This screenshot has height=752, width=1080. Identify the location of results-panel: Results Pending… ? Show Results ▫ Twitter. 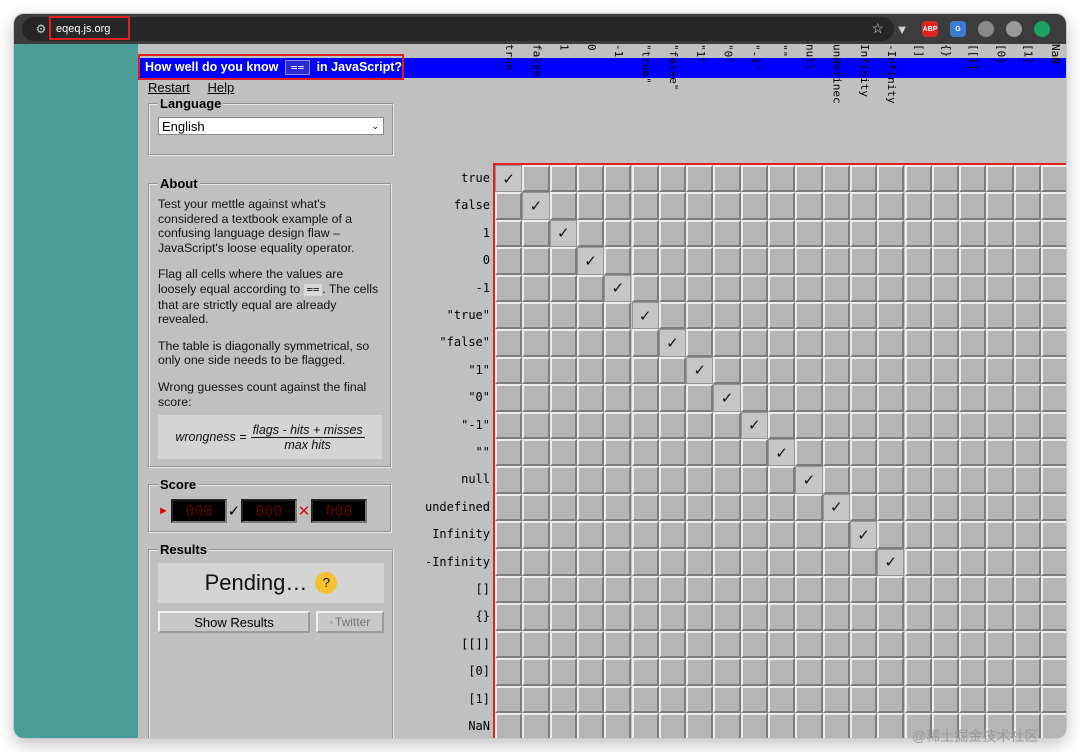
(271, 640).